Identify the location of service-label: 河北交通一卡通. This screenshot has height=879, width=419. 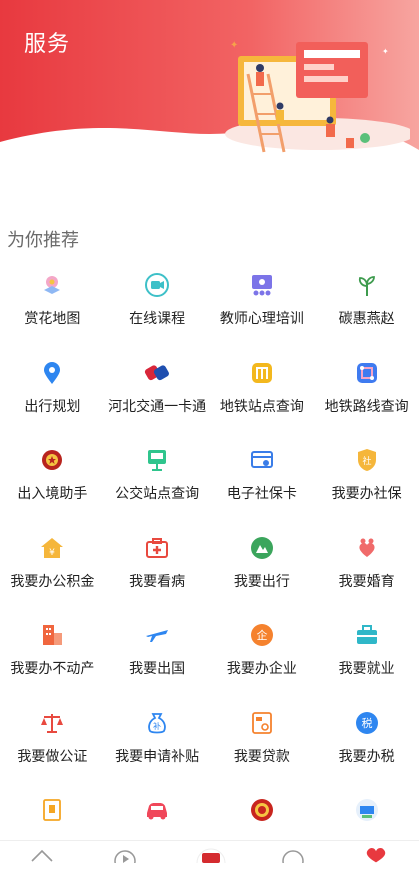
(157, 406).